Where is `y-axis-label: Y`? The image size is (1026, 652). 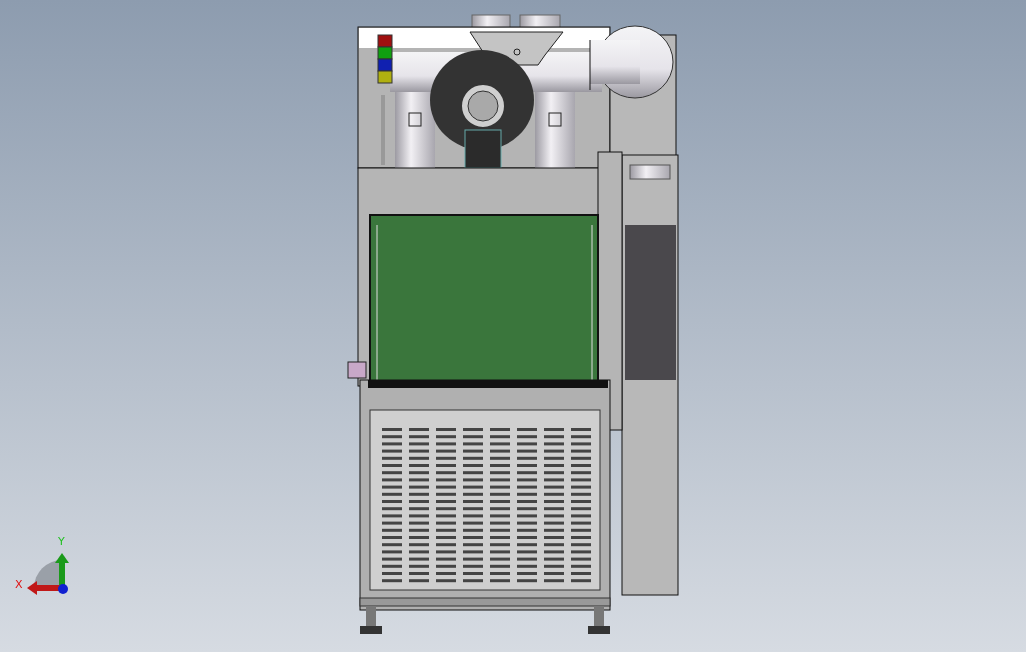
y-axis-label: Y is located at coordinates (61, 541).